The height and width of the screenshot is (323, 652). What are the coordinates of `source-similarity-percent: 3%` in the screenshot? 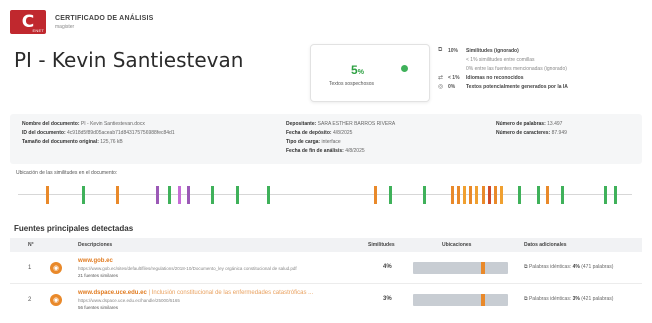 It's located at (387, 299).